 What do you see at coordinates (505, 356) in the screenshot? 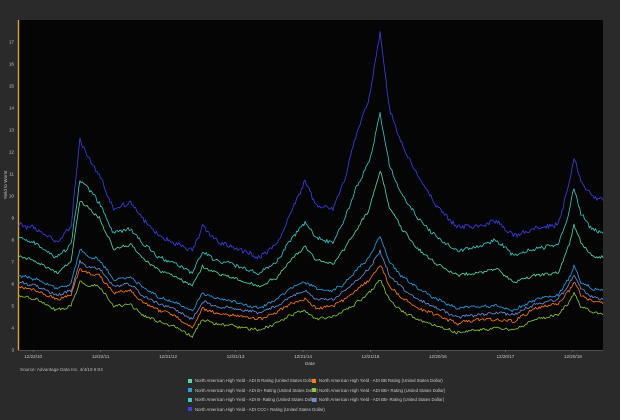
I see `x-tick-label: 12/20/17` at bounding box center [505, 356].